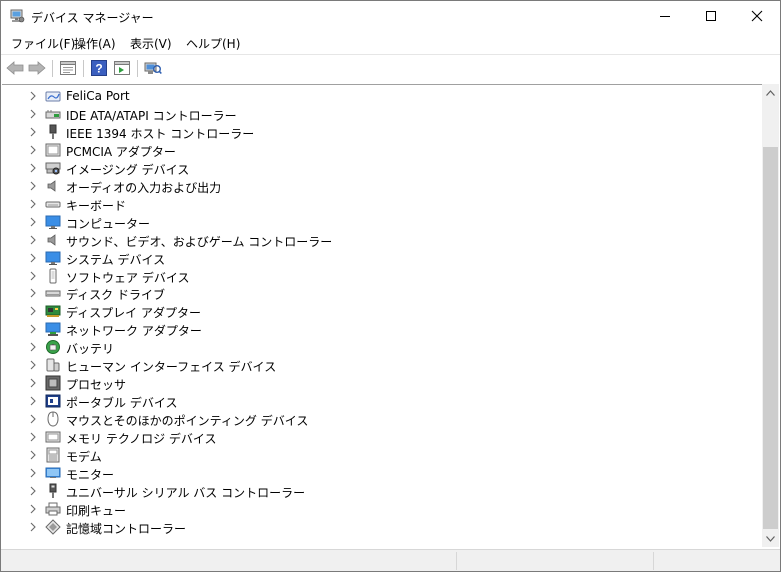 The height and width of the screenshot is (572, 781). I want to click on keyboard-icon, so click(53, 204).